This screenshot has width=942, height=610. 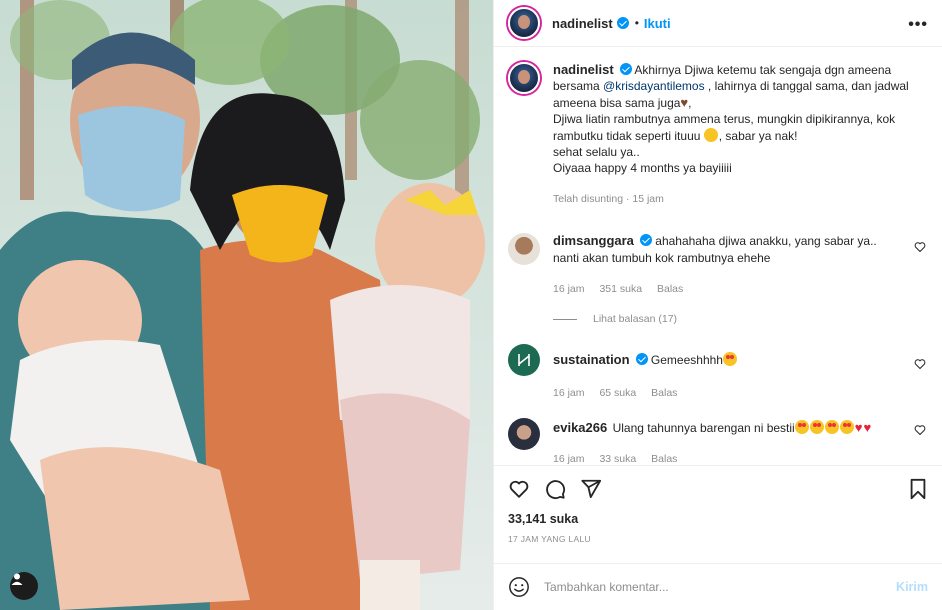 What do you see at coordinates (596, 152) in the screenshot?
I see `caption-text: sehat selalu ya..` at bounding box center [596, 152].